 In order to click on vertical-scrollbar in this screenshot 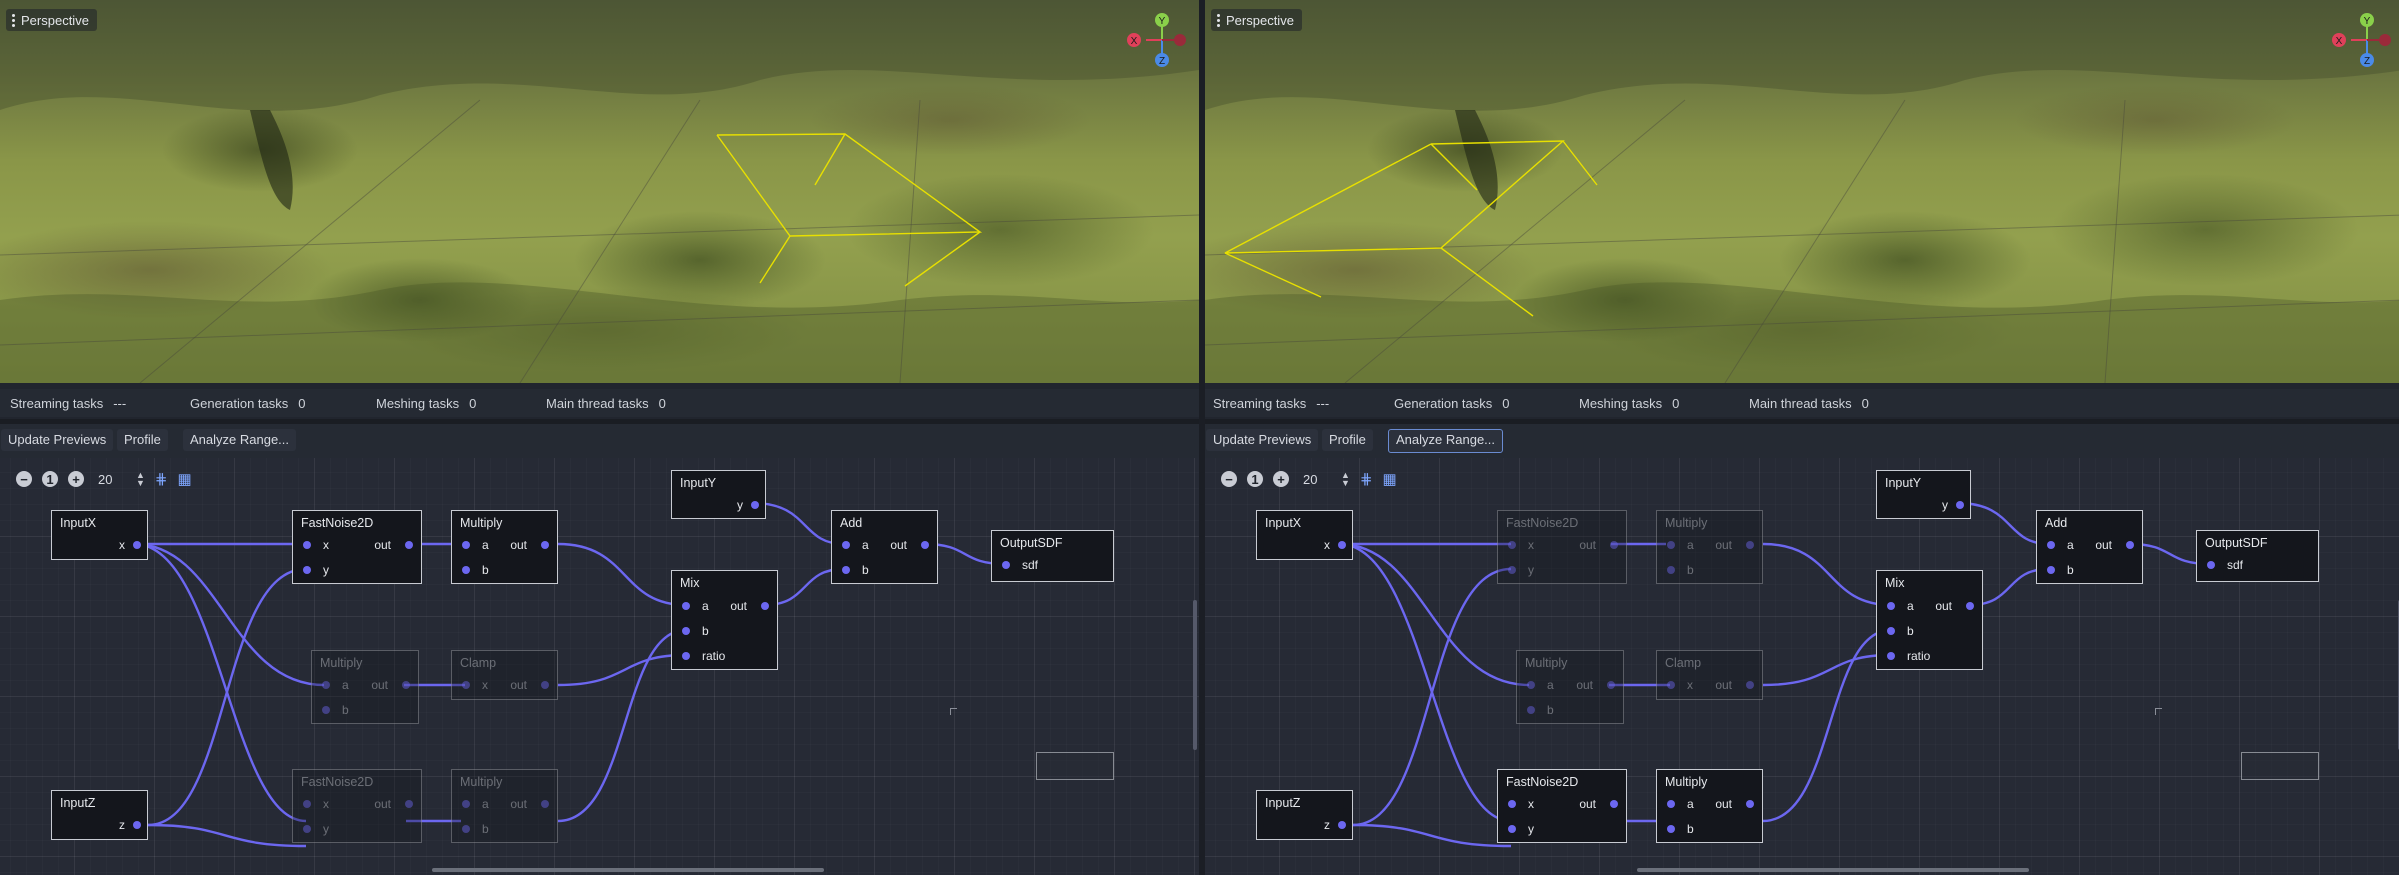, I will do `click(1195, 675)`.